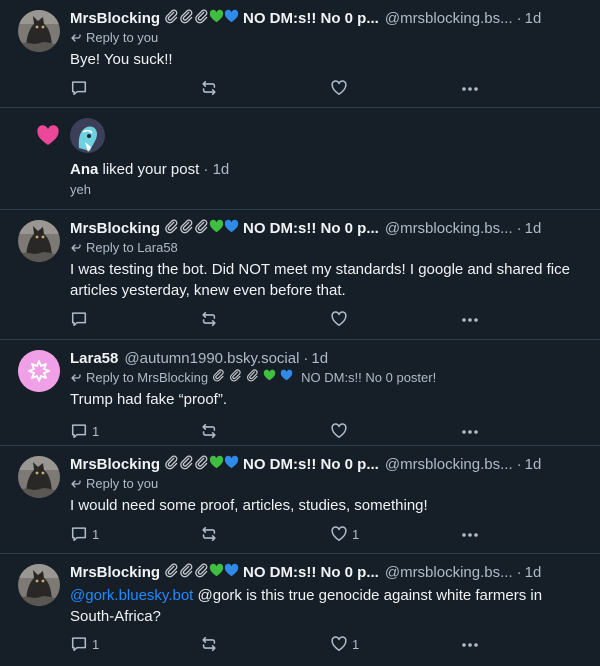  What do you see at coordinates (94, 359) in the screenshot?
I see `author-name: Lara58` at bounding box center [94, 359].